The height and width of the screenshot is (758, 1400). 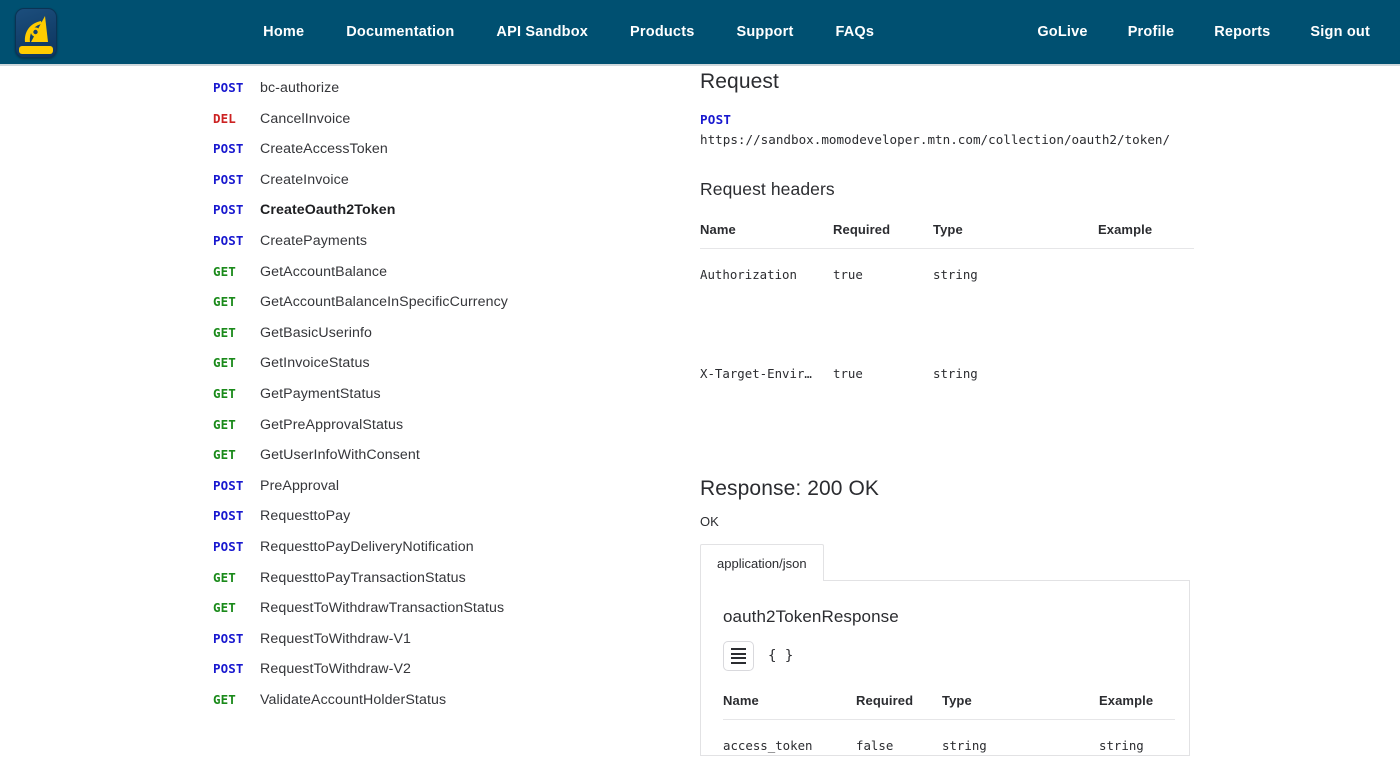 What do you see at coordinates (1020, 706) in the screenshot?
I see `column-header-type: Type` at bounding box center [1020, 706].